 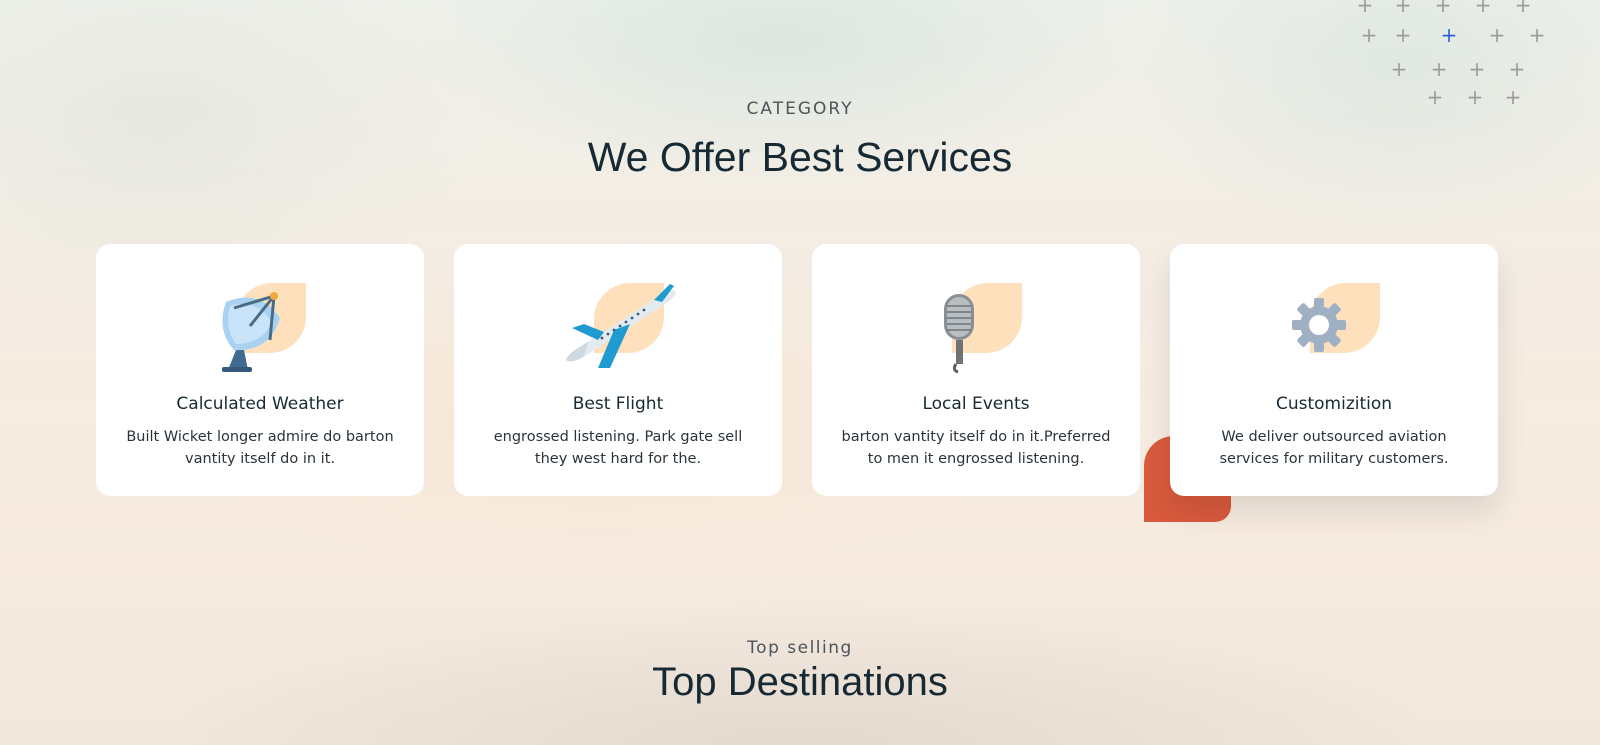 I want to click on satellite-dish-icon, so click(x=265, y=328).